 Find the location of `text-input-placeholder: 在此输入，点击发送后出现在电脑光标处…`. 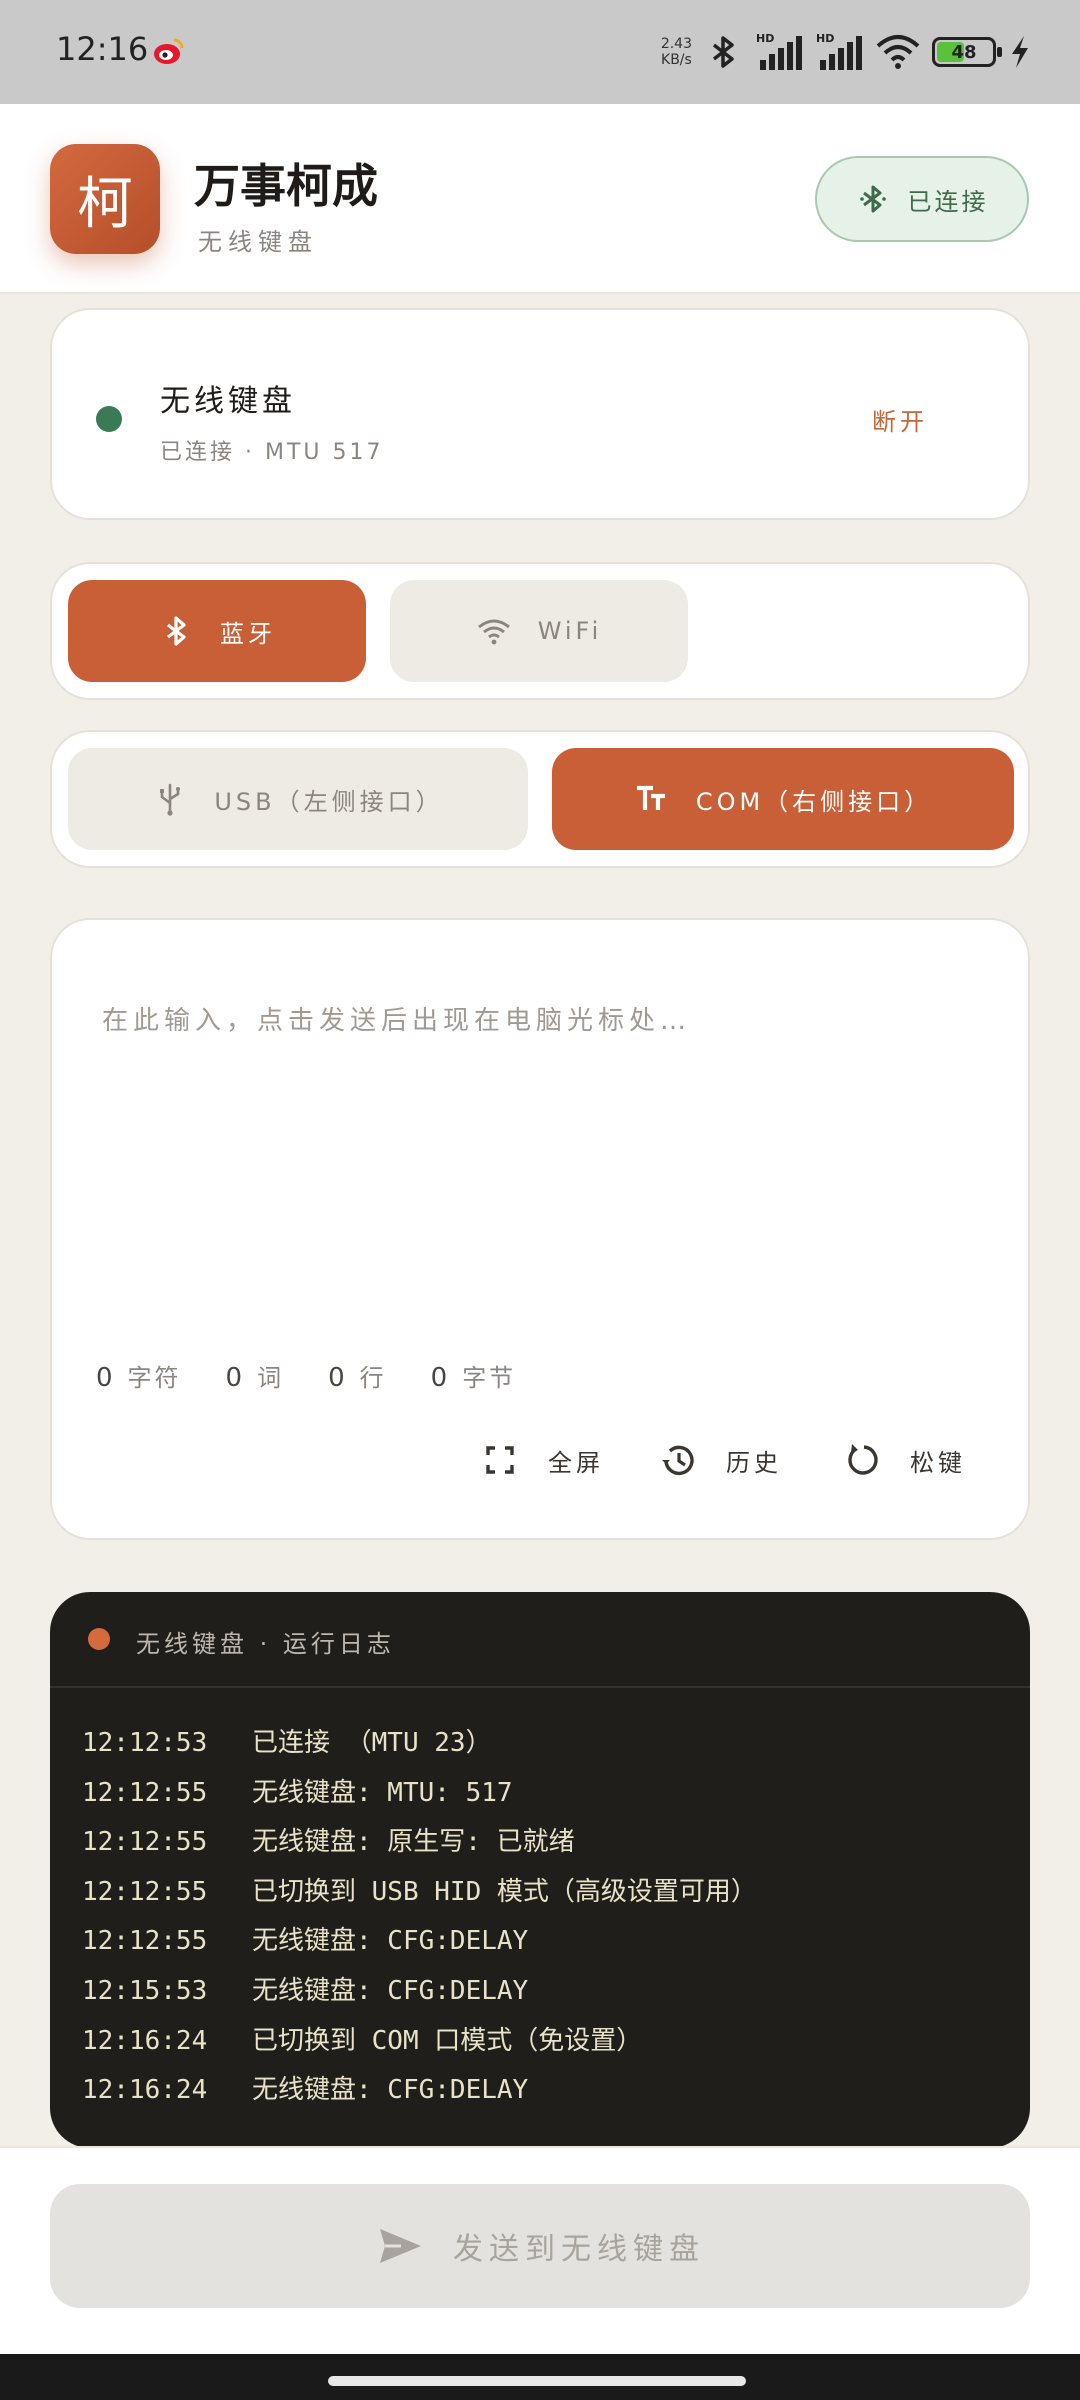

text-input-placeholder: 在此输入，点击发送后出现在电脑光标处… is located at coordinates (396, 1018).